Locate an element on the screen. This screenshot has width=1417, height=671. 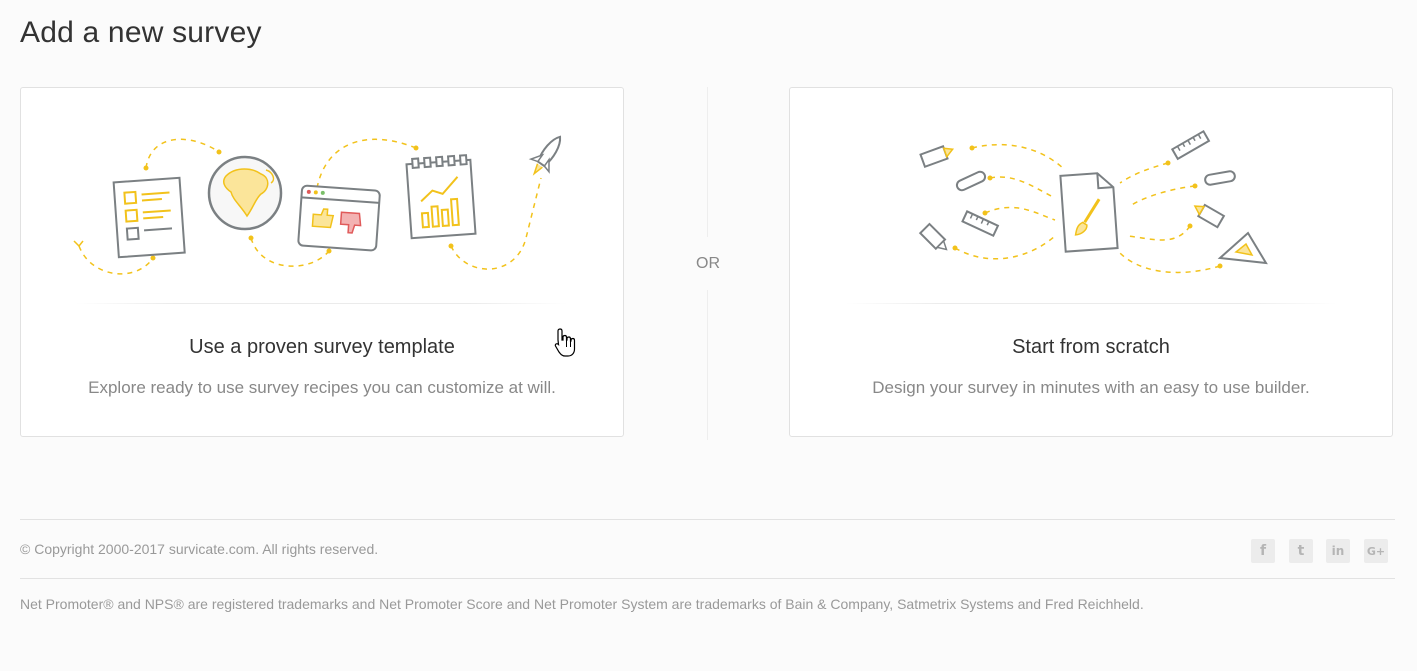
separator-line-top is located at coordinates (707, 162).